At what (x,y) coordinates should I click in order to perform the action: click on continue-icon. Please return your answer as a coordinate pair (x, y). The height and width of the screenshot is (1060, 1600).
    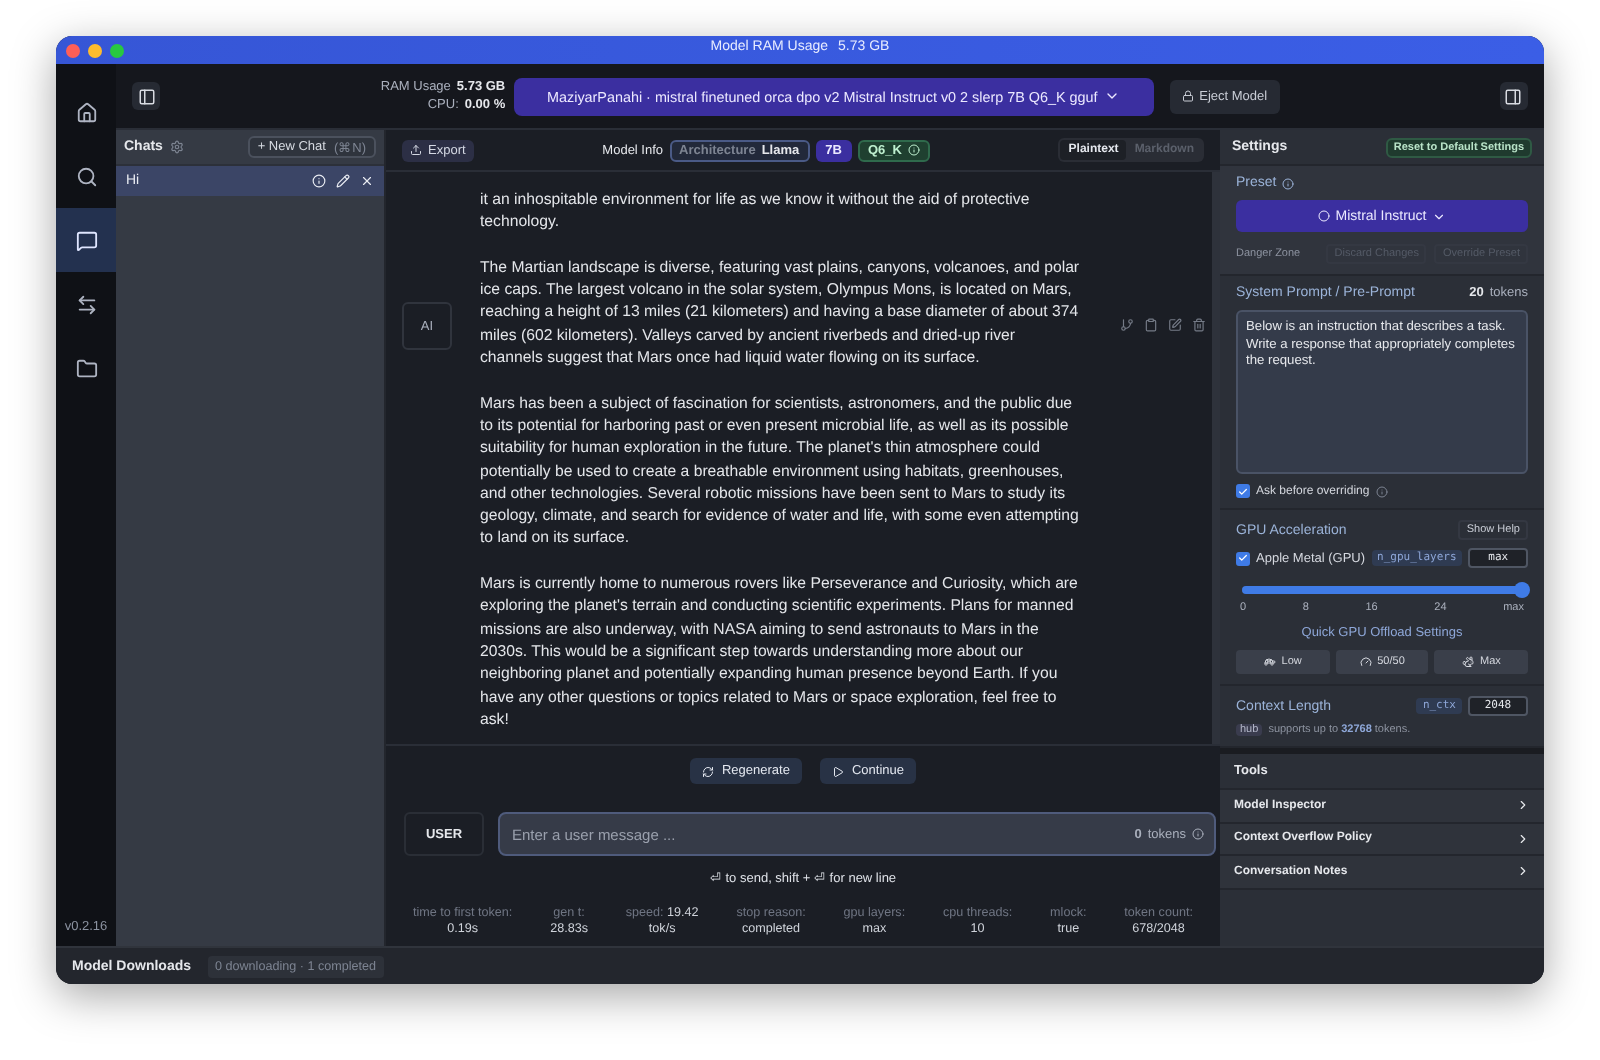
    Looking at the image, I should click on (837, 771).